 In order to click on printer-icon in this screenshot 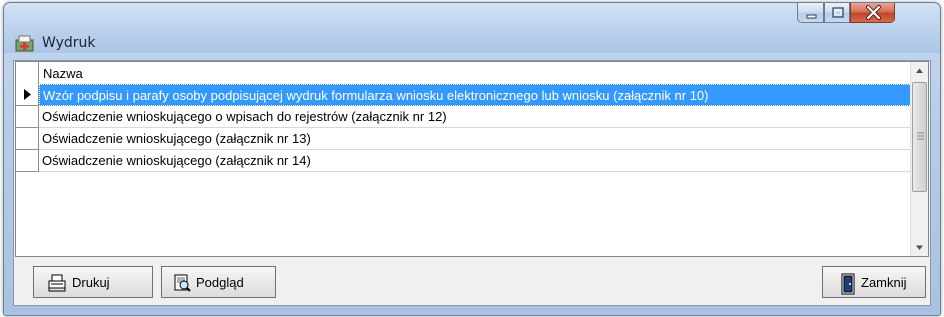, I will do `click(57, 283)`.